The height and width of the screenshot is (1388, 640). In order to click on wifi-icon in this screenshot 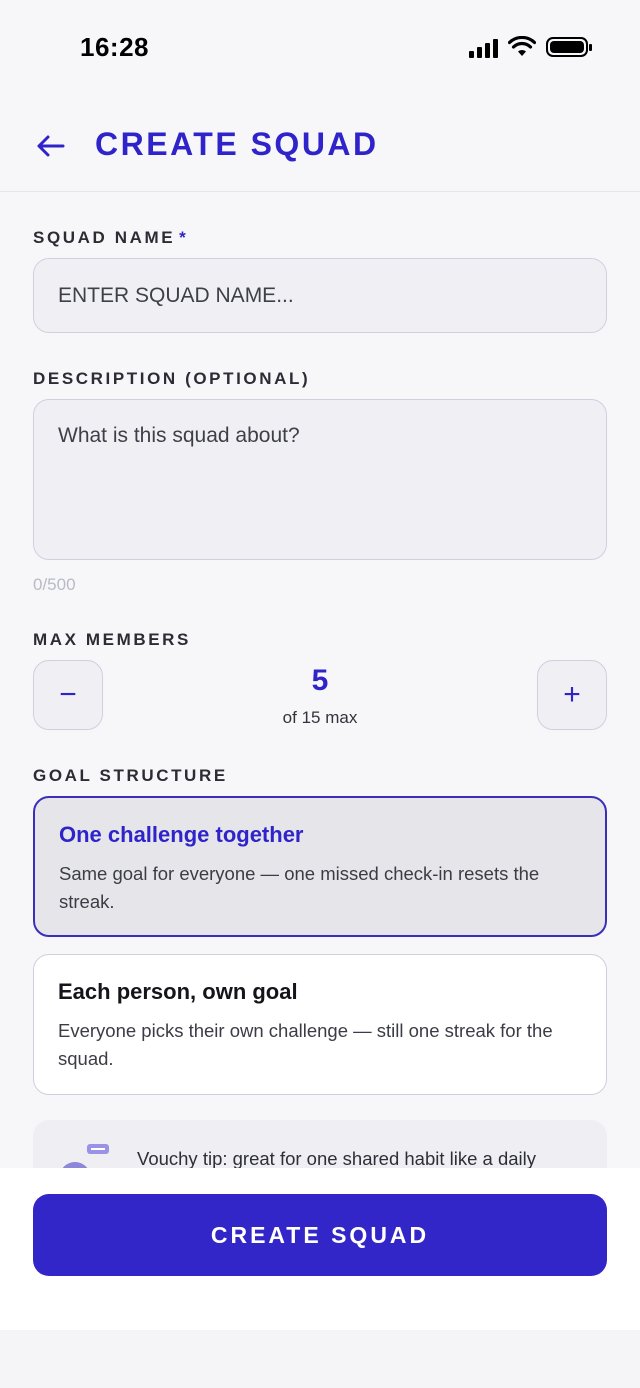, I will do `click(522, 46)`.